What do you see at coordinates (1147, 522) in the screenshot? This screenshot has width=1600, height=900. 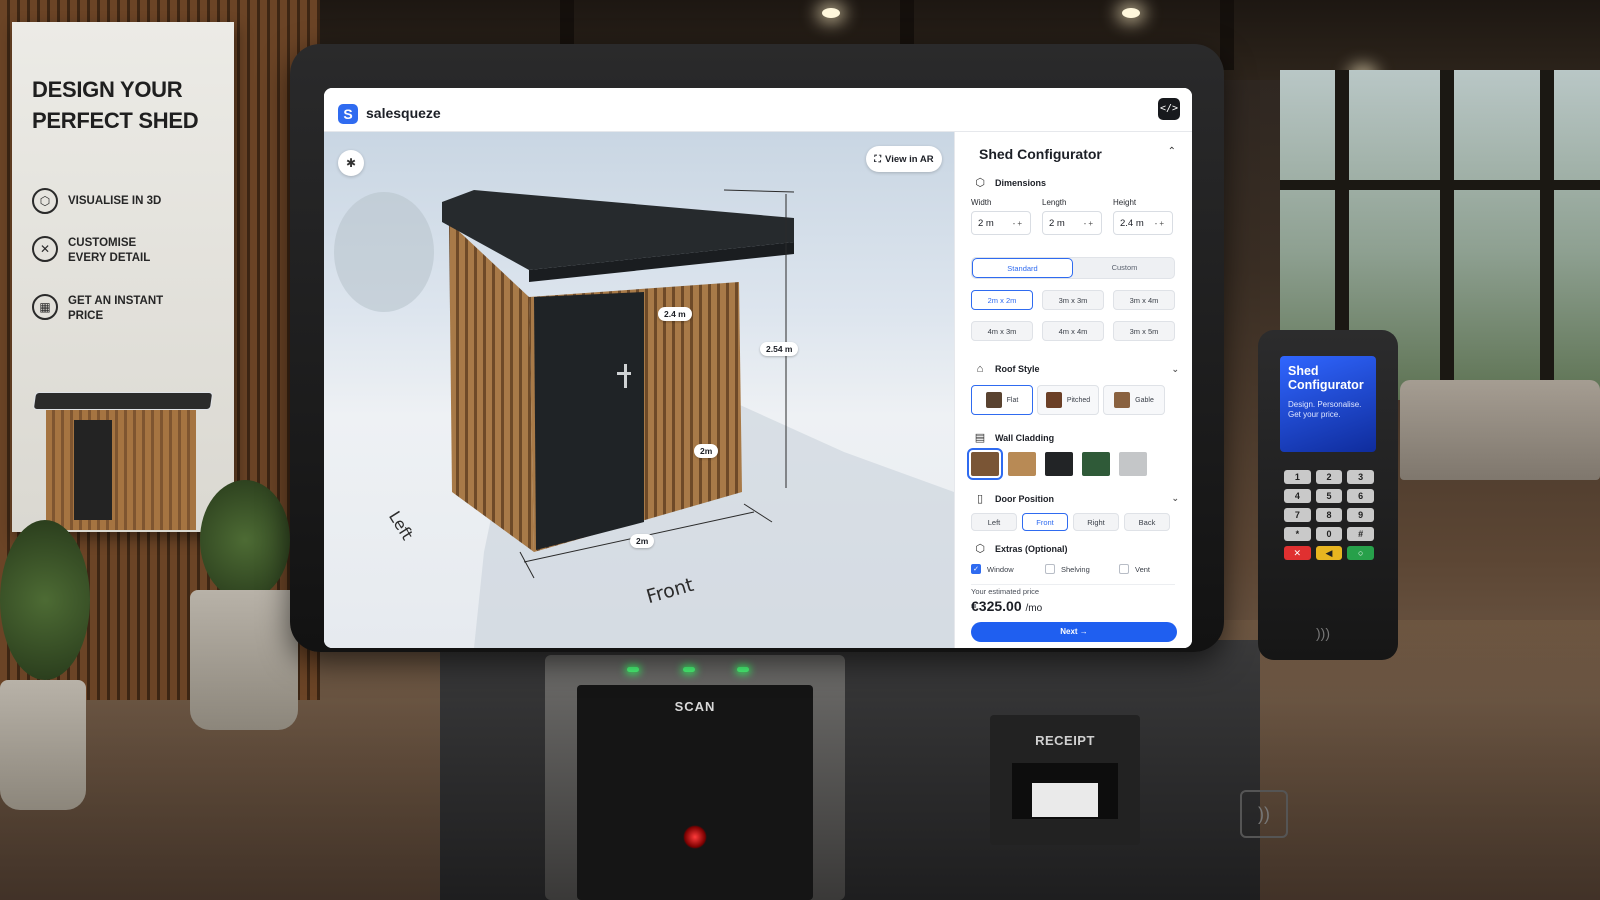 I see `door-option: Back` at bounding box center [1147, 522].